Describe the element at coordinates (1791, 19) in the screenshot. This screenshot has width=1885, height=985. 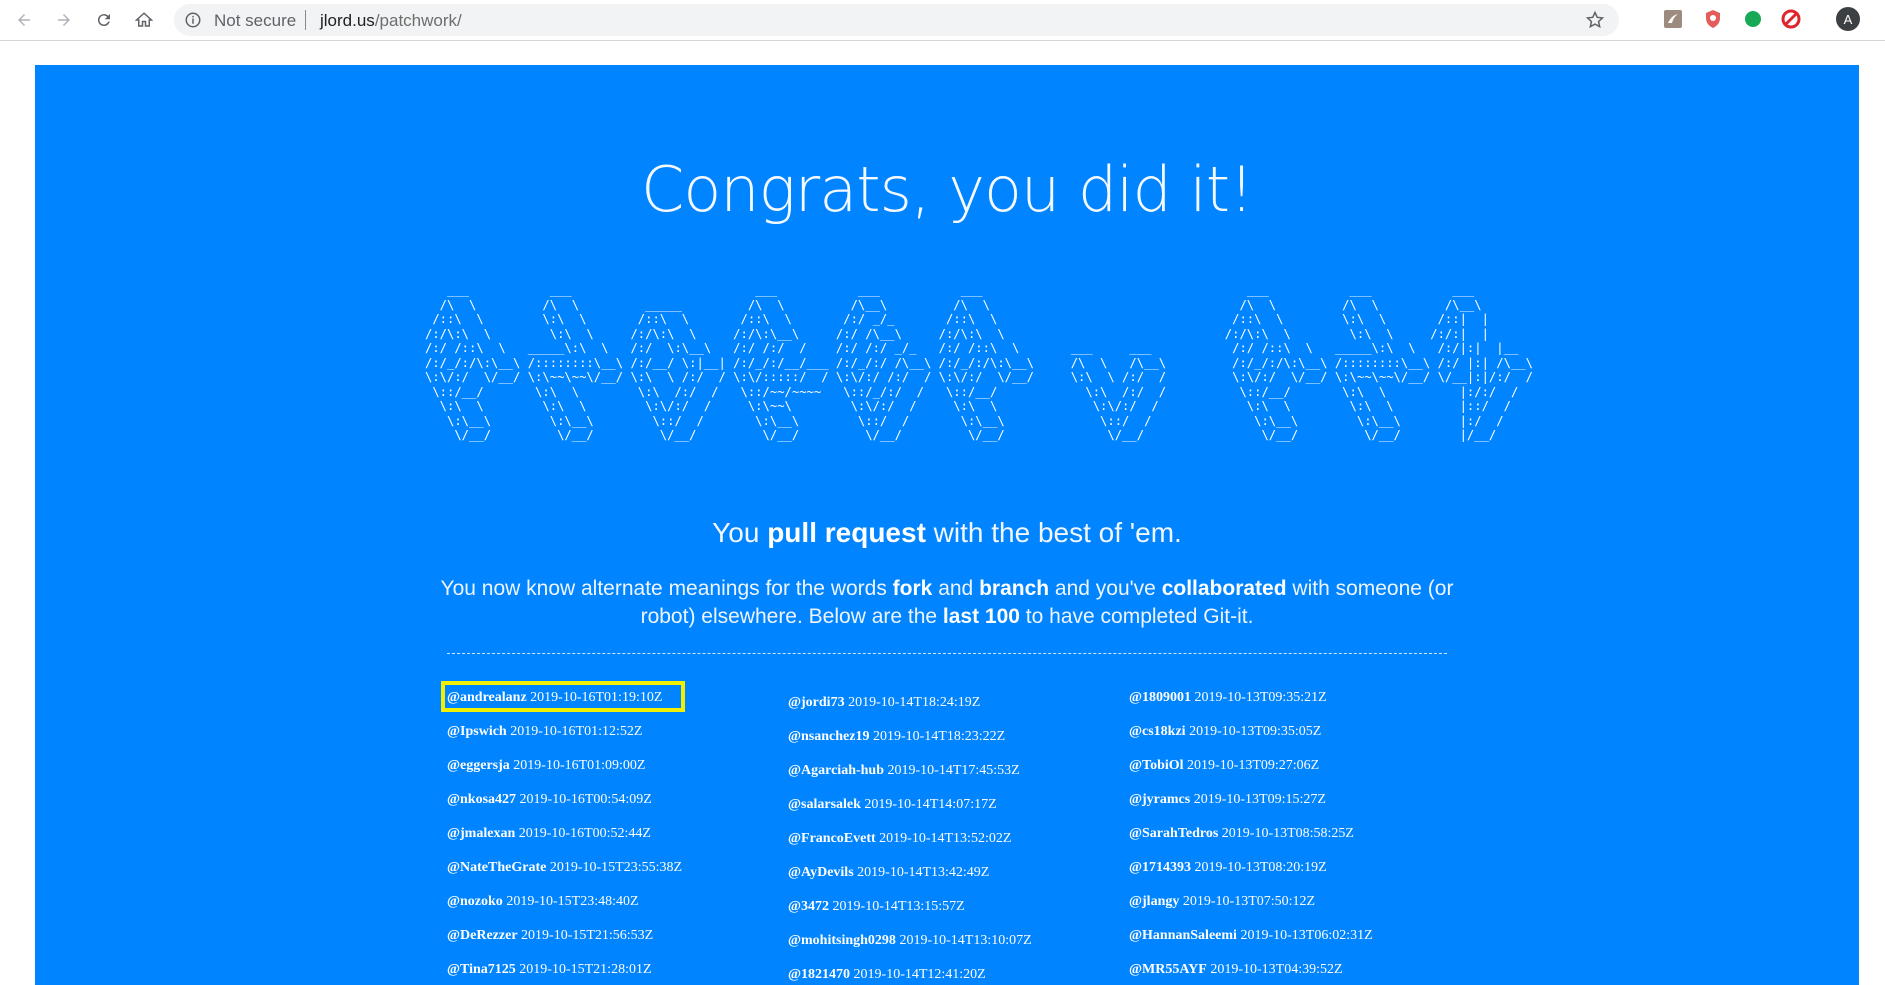
I see `block-extension-icon` at that location.